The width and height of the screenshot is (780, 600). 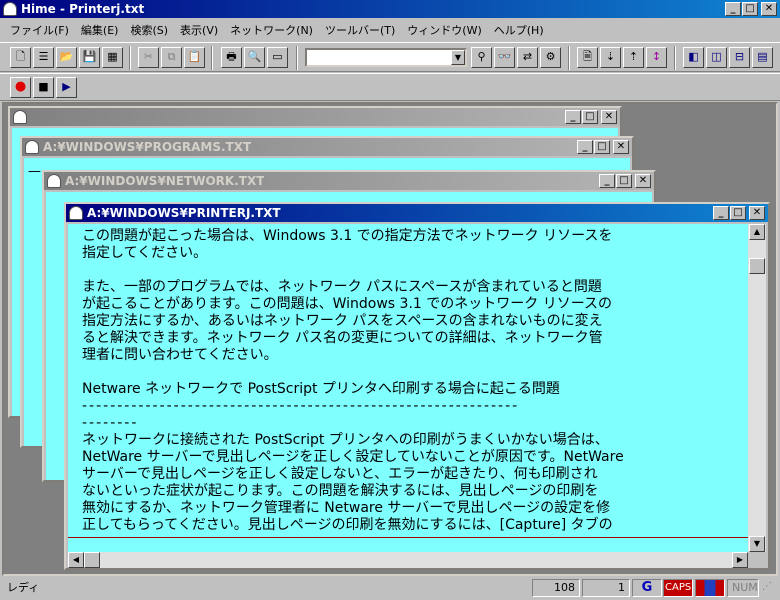 What do you see at coordinates (757, 232) in the screenshot?
I see `scroll-up-icon: ▲` at bounding box center [757, 232].